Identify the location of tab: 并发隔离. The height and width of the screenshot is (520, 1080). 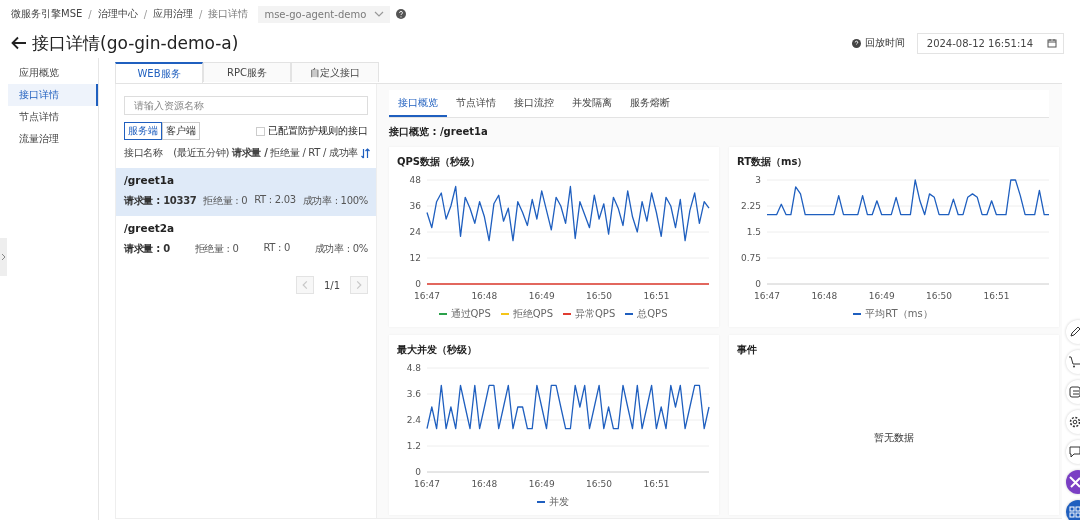
(592, 103).